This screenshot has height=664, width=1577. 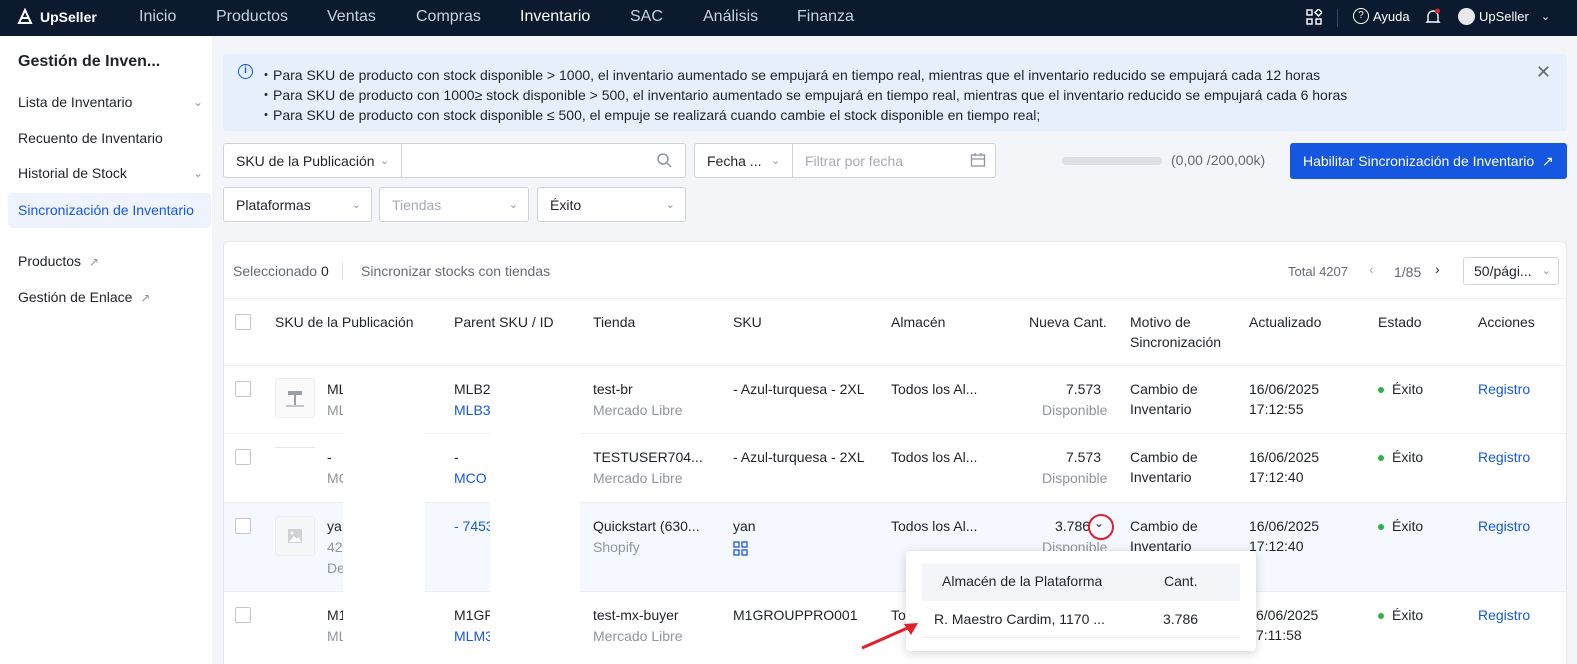 What do you see at coordinates (454, 204) in the screenshot?
I see `stores-select: Tiendas ⌄` at bounding box center [454, 204].